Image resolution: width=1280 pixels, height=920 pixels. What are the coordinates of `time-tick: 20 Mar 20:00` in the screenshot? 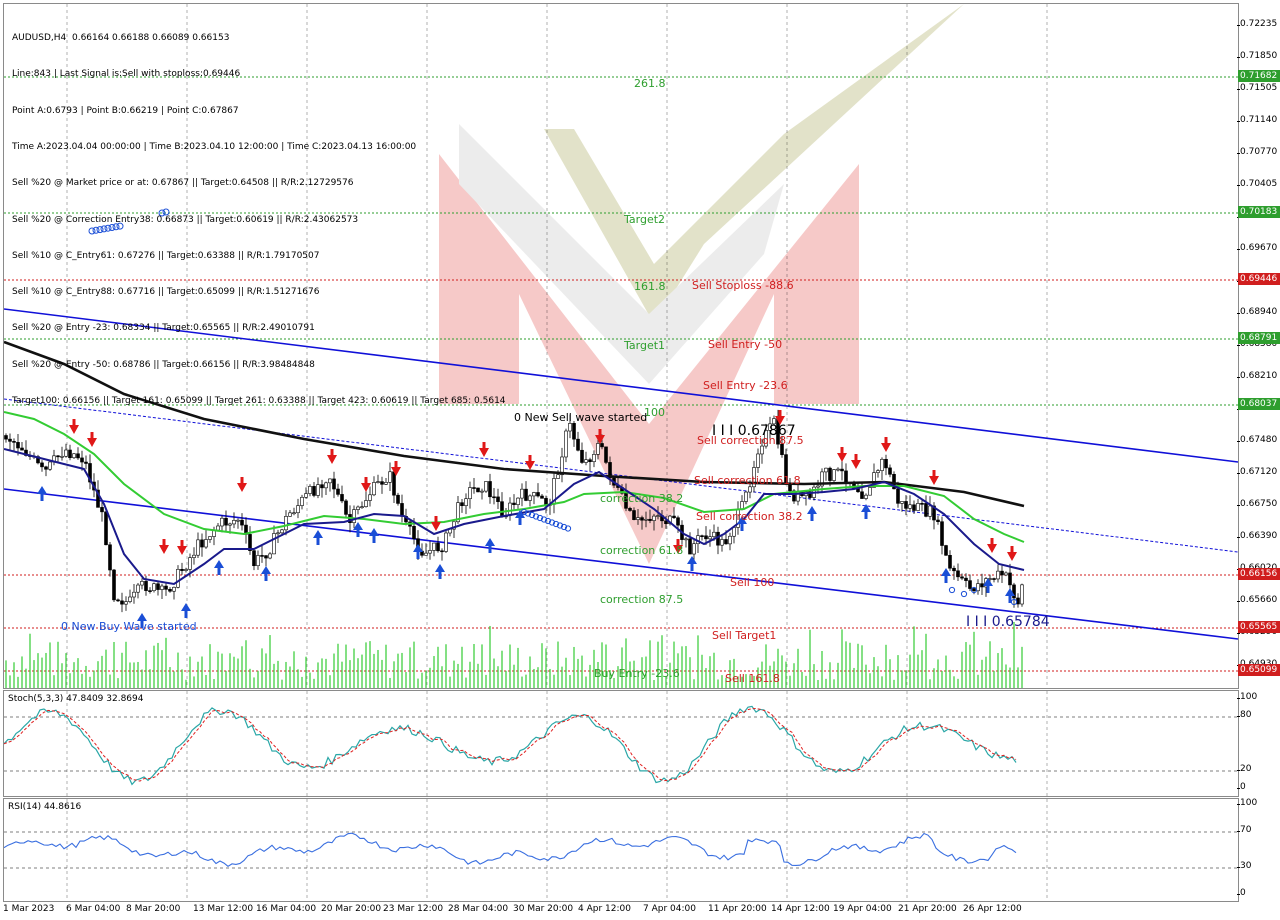 It's located at (351, 909).